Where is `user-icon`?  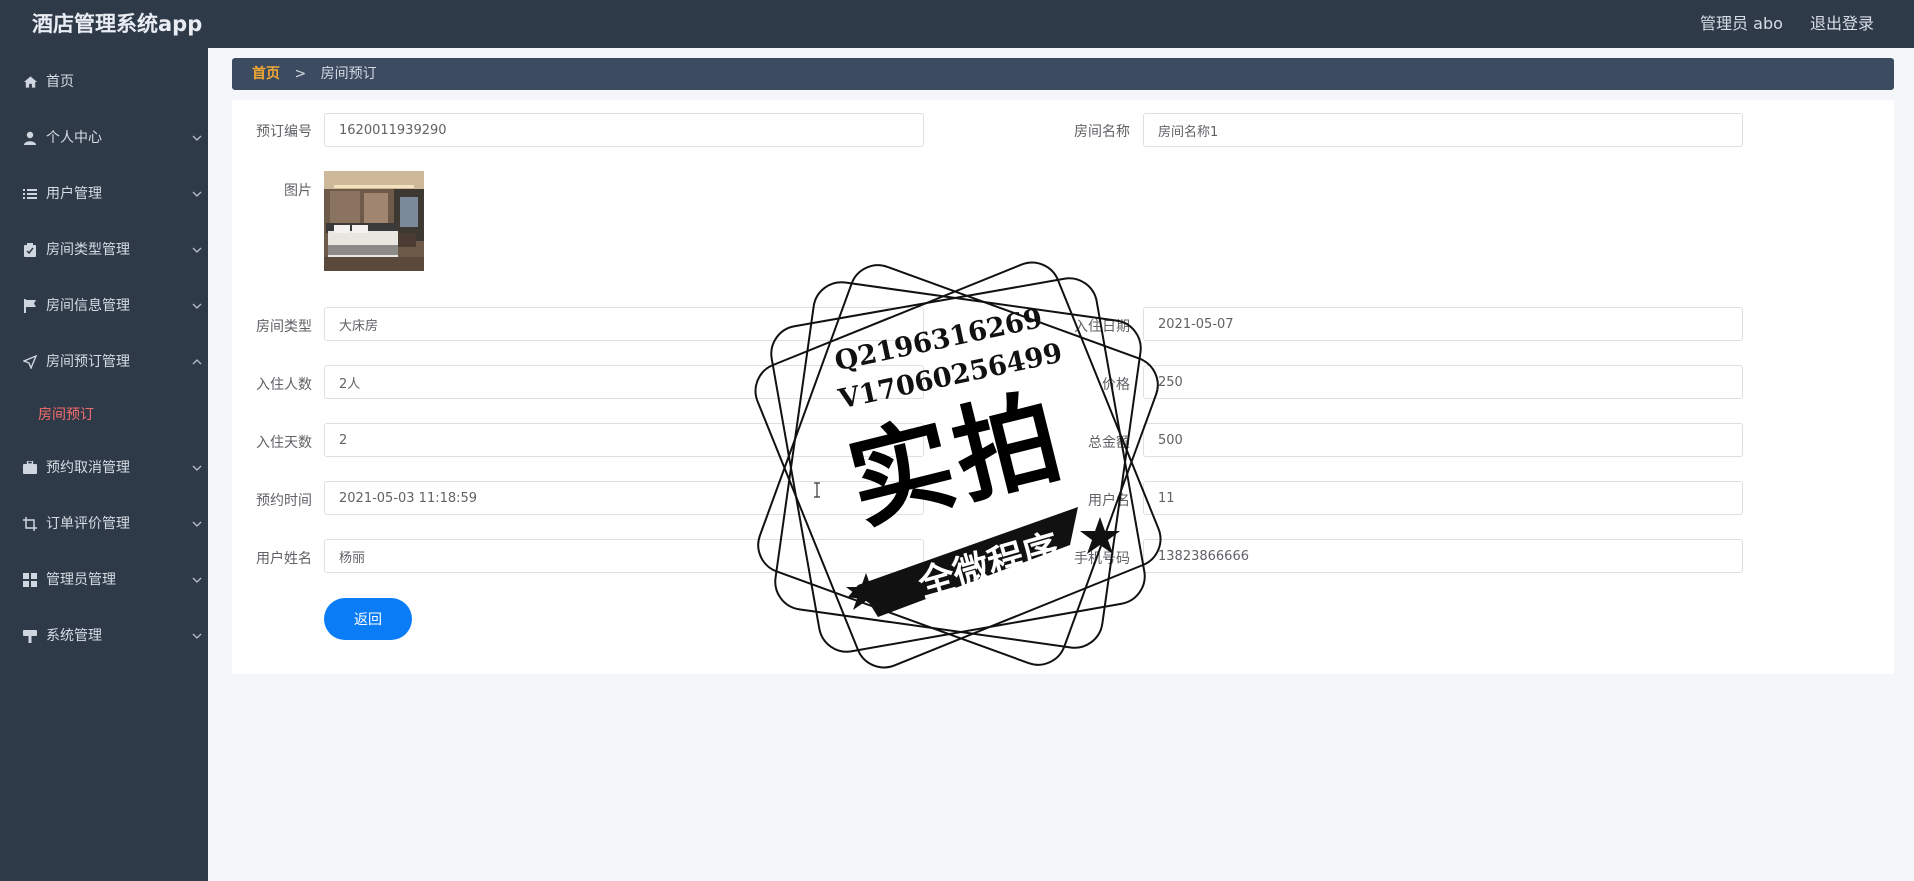
user-icon is located at coordinates (30, 138).